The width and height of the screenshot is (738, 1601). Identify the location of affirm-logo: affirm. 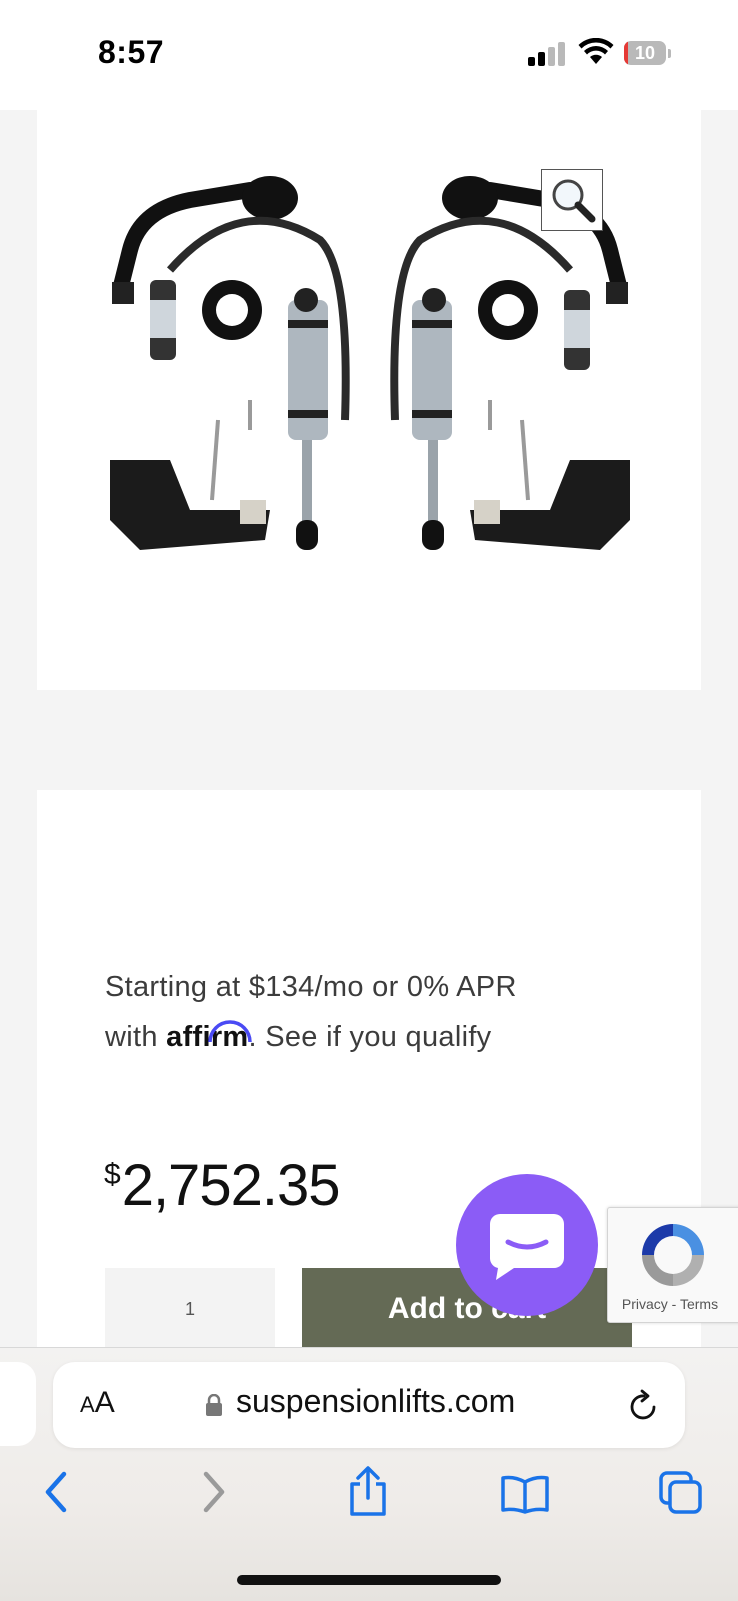
(209, 1037).